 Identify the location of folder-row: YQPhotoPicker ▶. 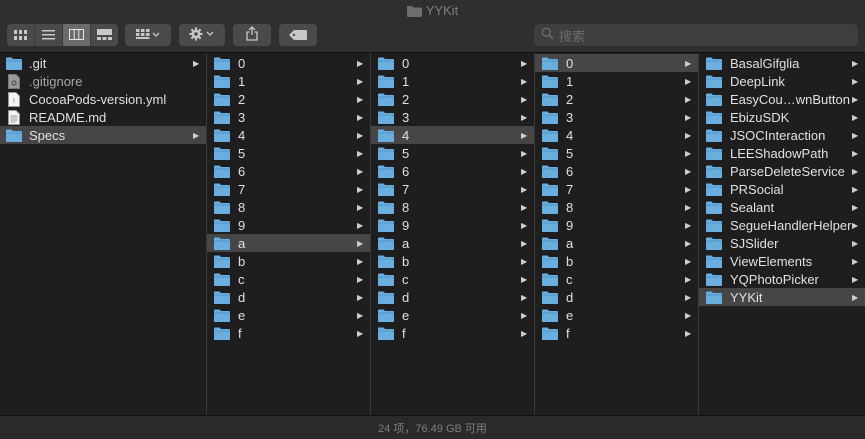
(782, 279).